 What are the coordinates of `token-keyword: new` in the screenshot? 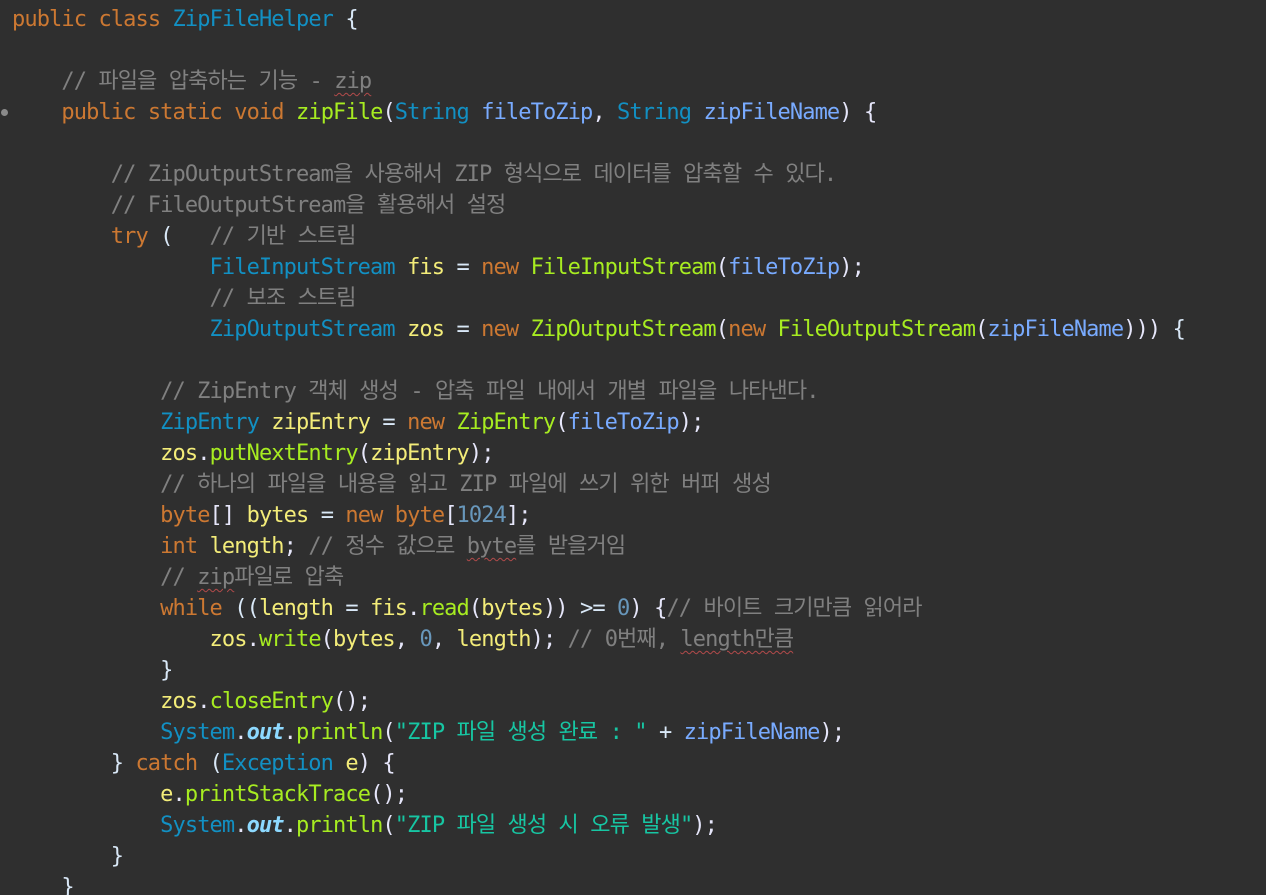 It's located at (500, 329).